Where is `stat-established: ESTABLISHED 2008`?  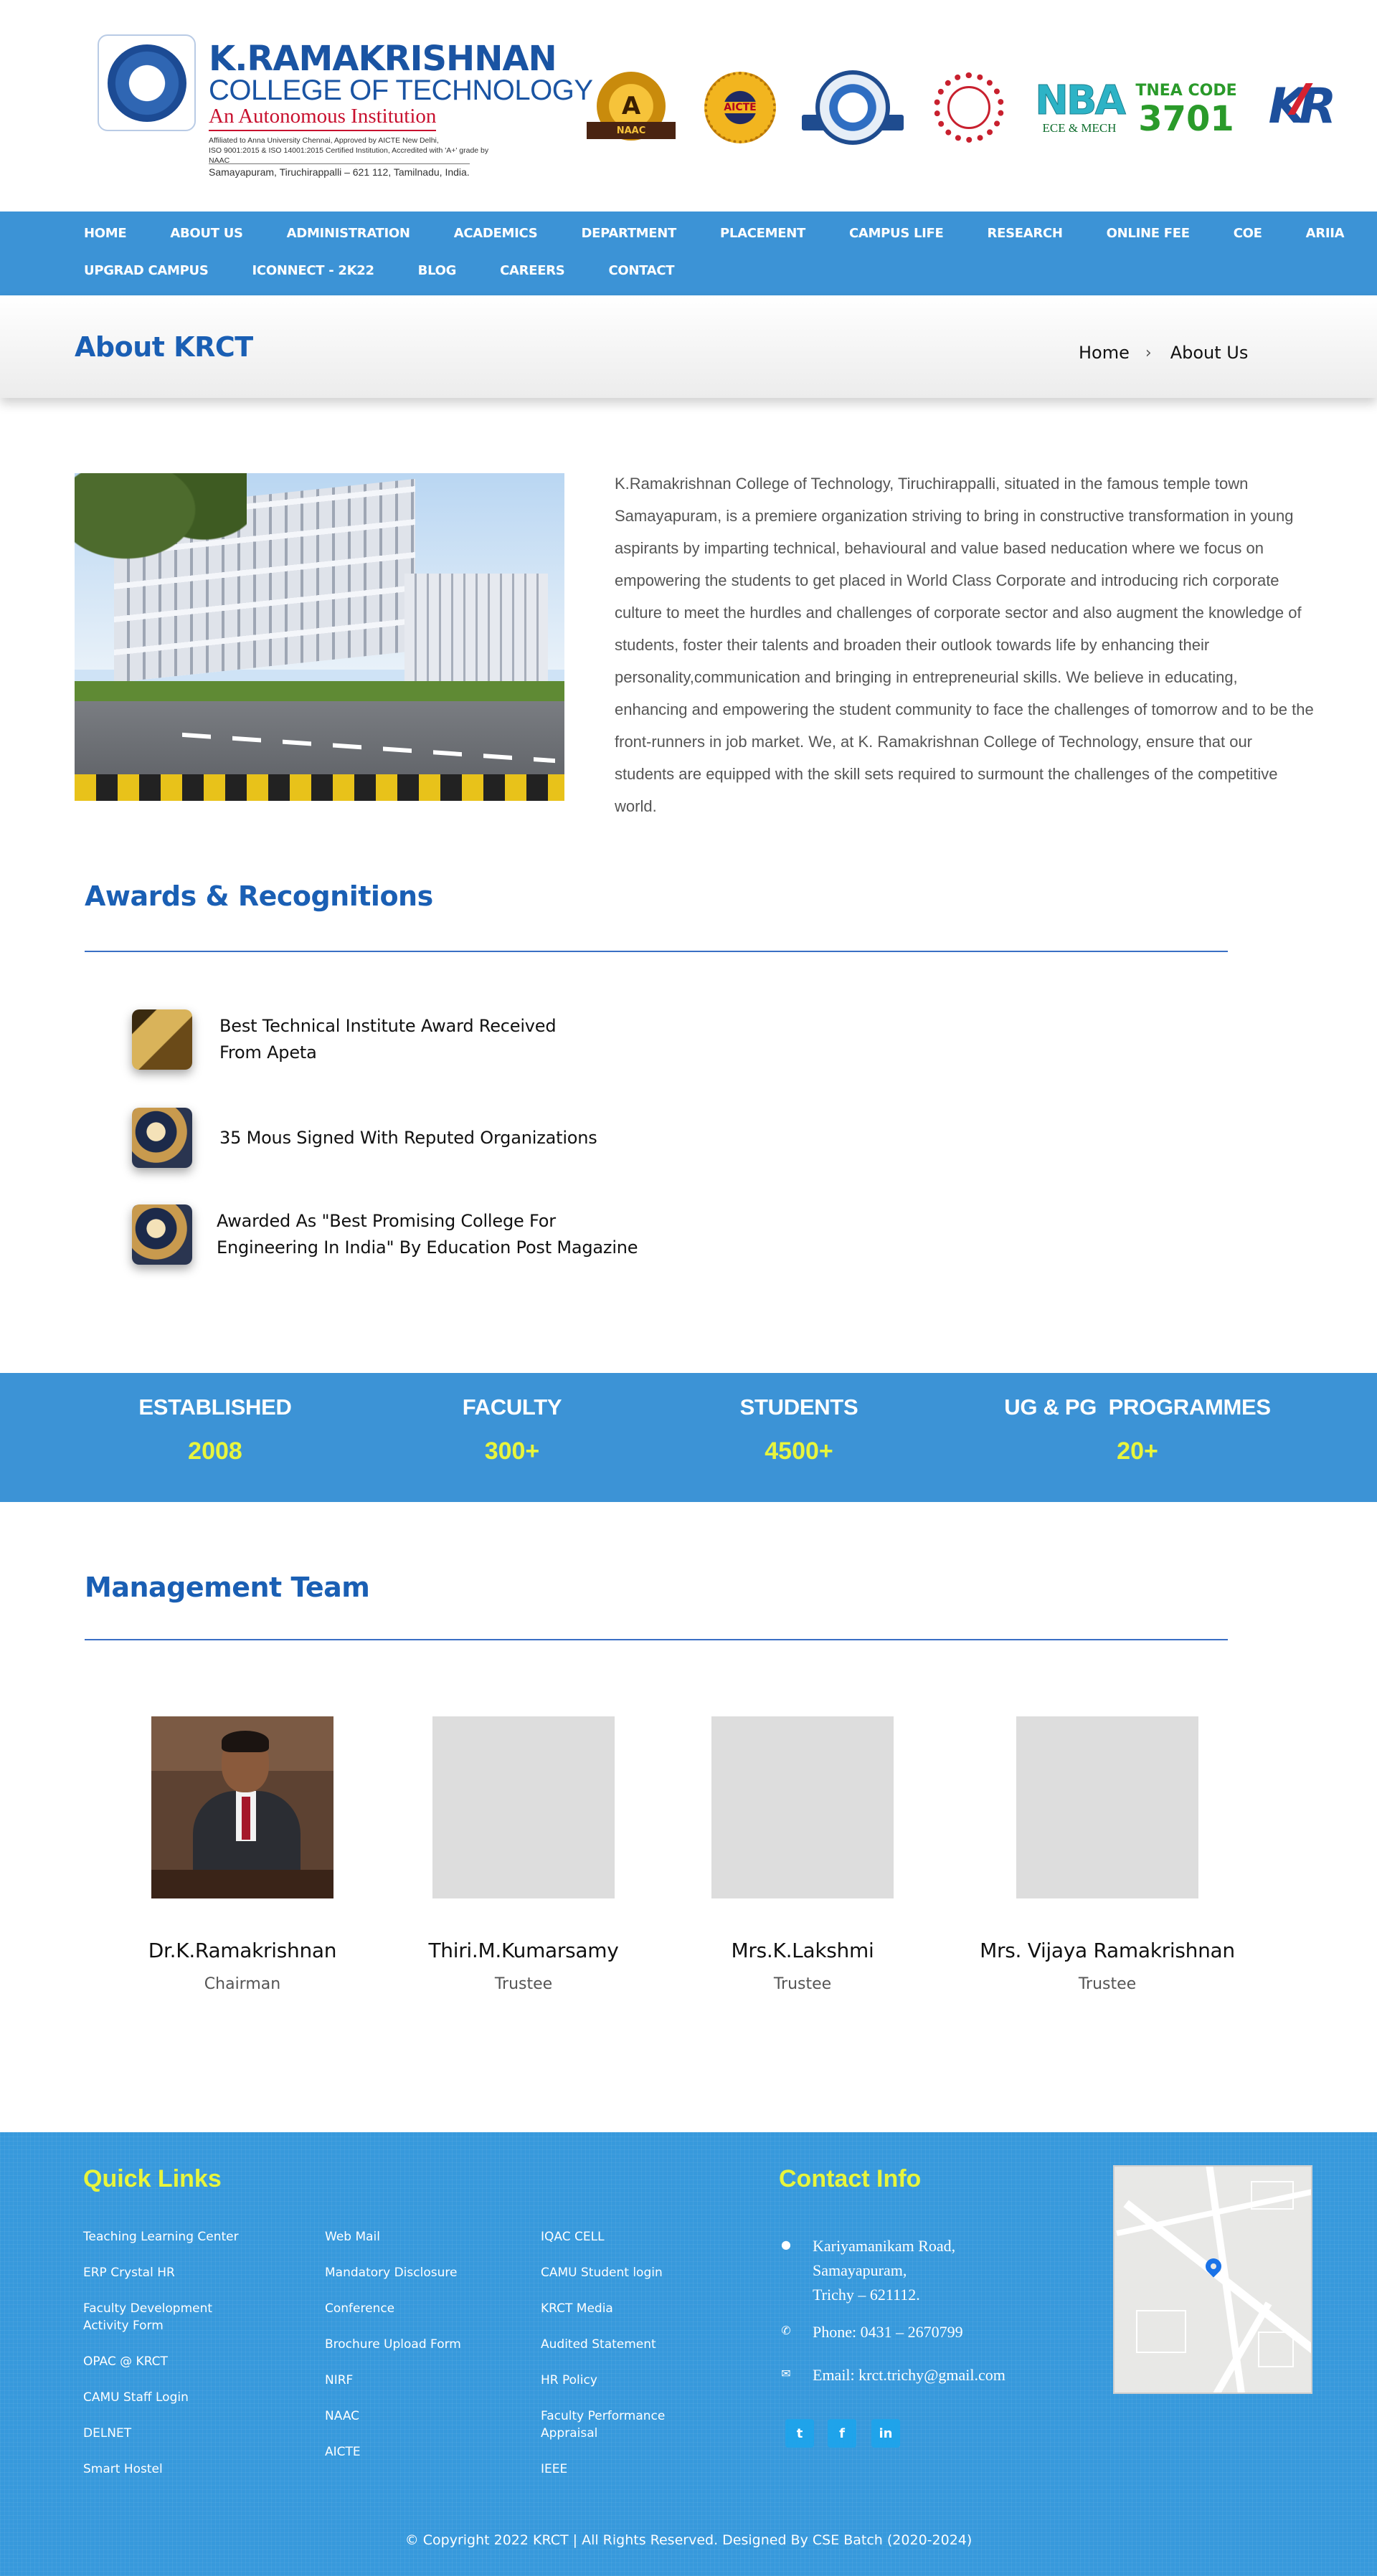 stat-established: ESTABLISHED 2008 is located at coordinates (215, 1429).